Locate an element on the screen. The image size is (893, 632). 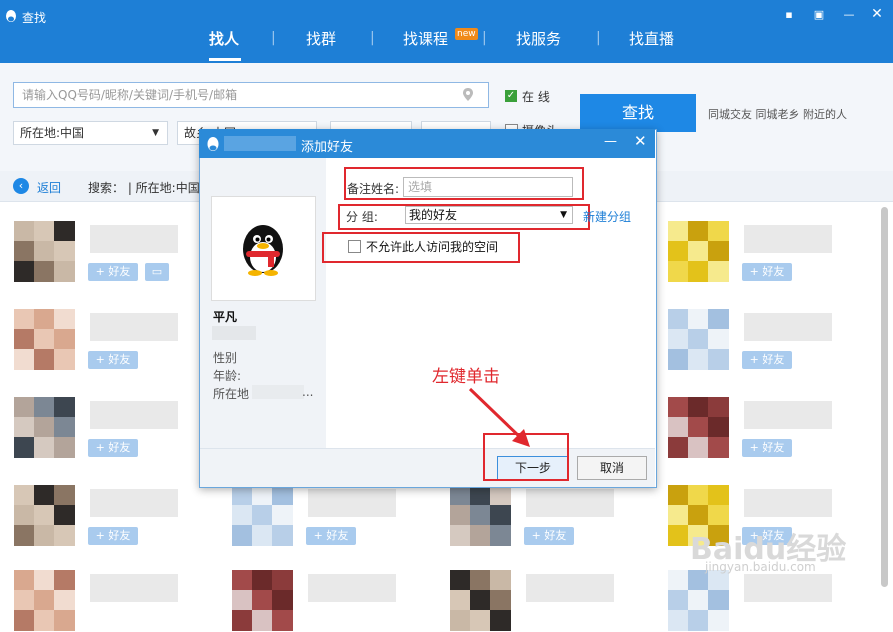
annotation-arrow-icon is located at coordinates (499, 417).